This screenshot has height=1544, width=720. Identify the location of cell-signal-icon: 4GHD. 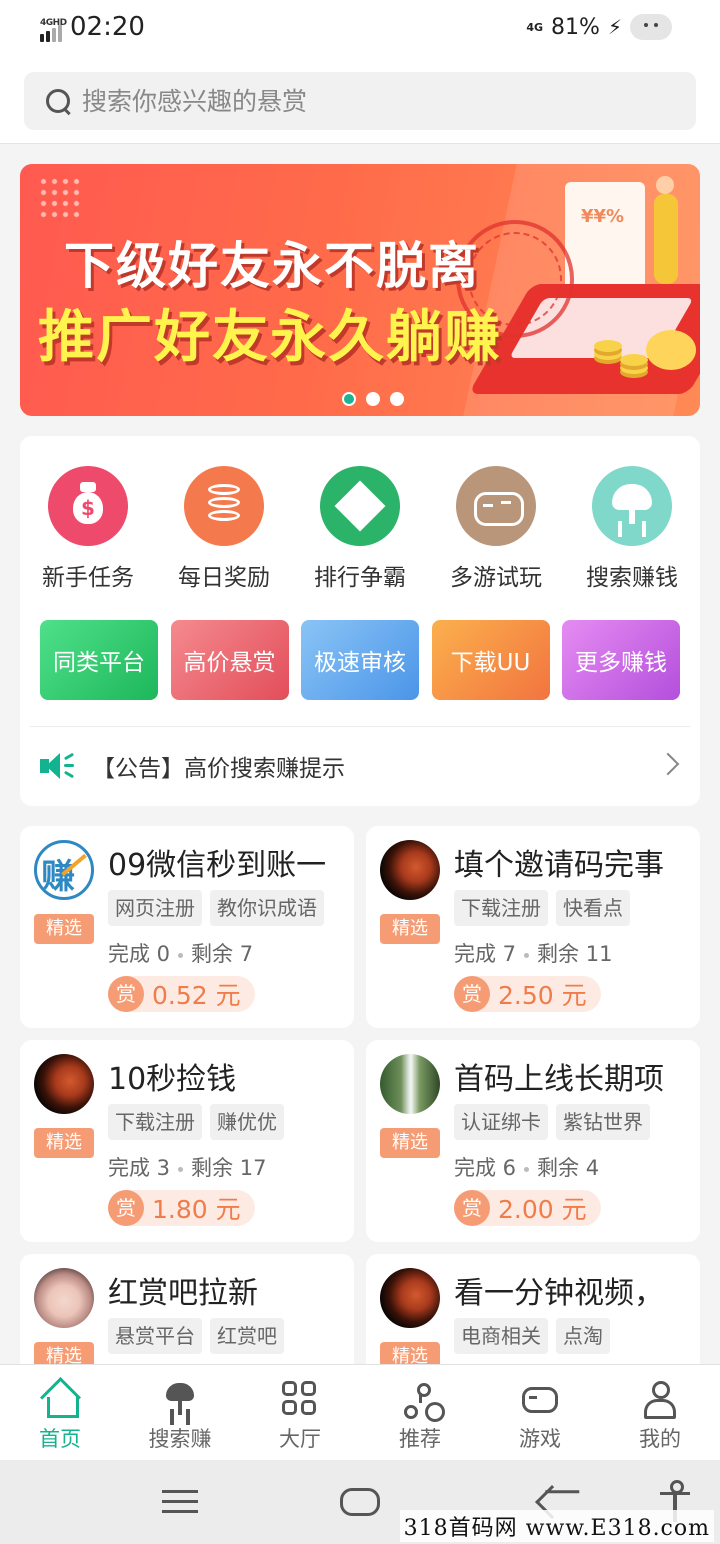
(53, 30).